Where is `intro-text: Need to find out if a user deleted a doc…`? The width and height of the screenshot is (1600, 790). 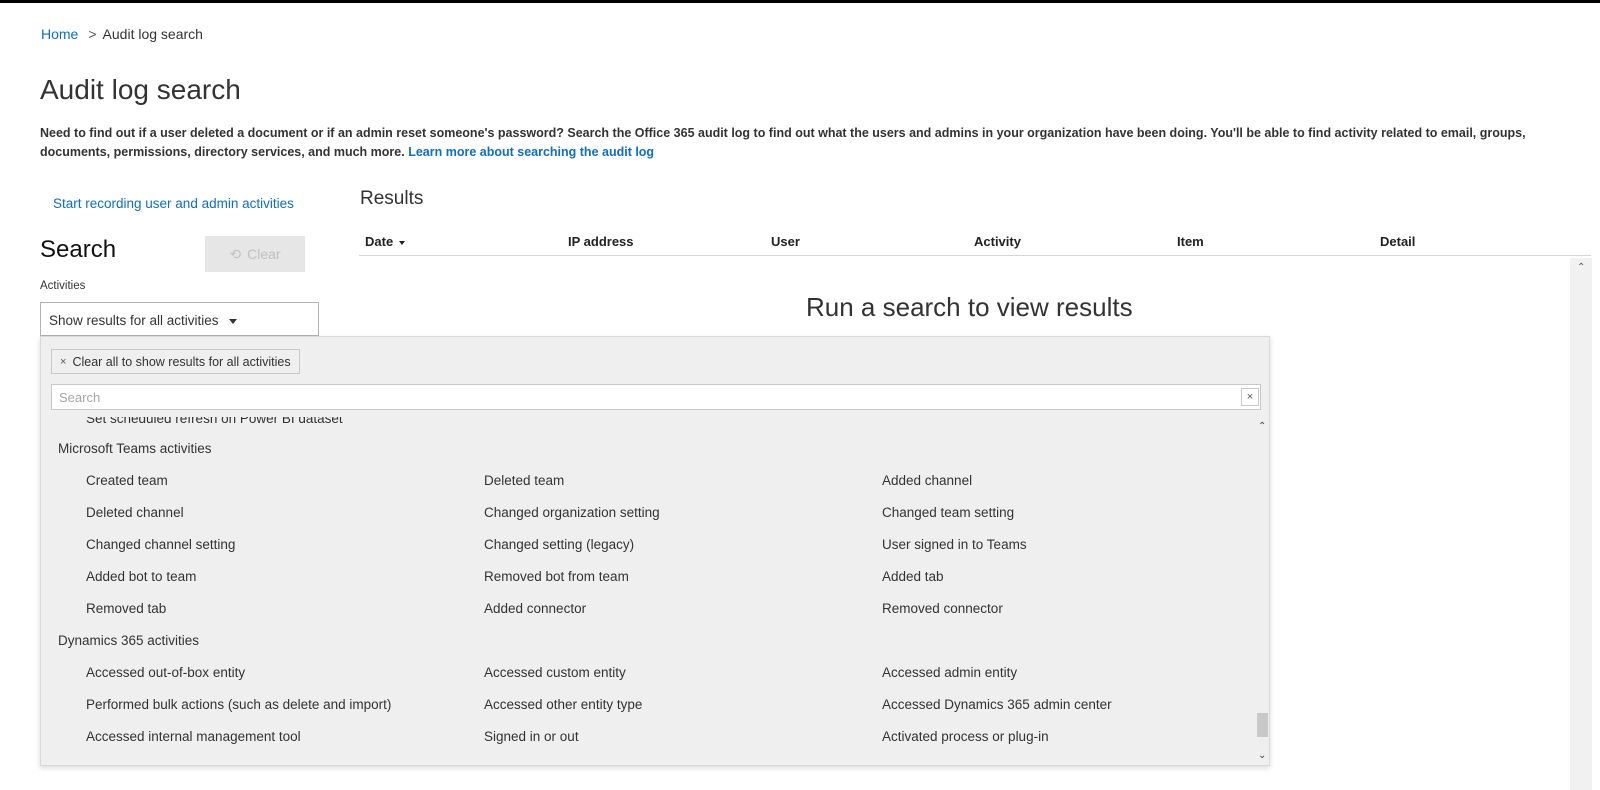
intro-text: Need to find out if a user deleted a doc… is located at coordinates (815, 143).